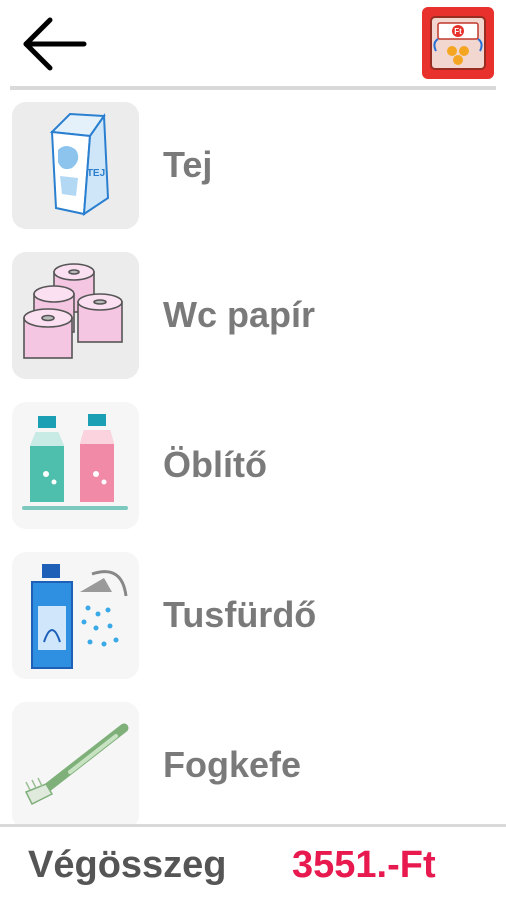  Describe the element at coordinates (253, 43) in the screenshot. I see `top-bar: Ft` at that location.